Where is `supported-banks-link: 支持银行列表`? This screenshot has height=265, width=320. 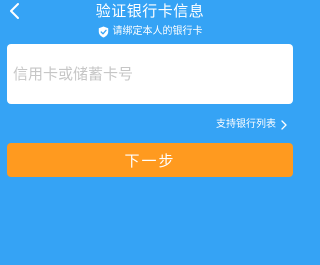 supported-banks-link: 支持银行列表 is located at coordinates (252, 125).